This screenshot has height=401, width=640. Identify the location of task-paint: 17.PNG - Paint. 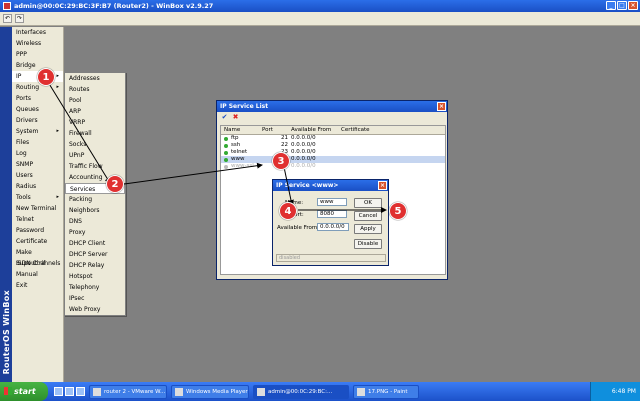
(386, 391).